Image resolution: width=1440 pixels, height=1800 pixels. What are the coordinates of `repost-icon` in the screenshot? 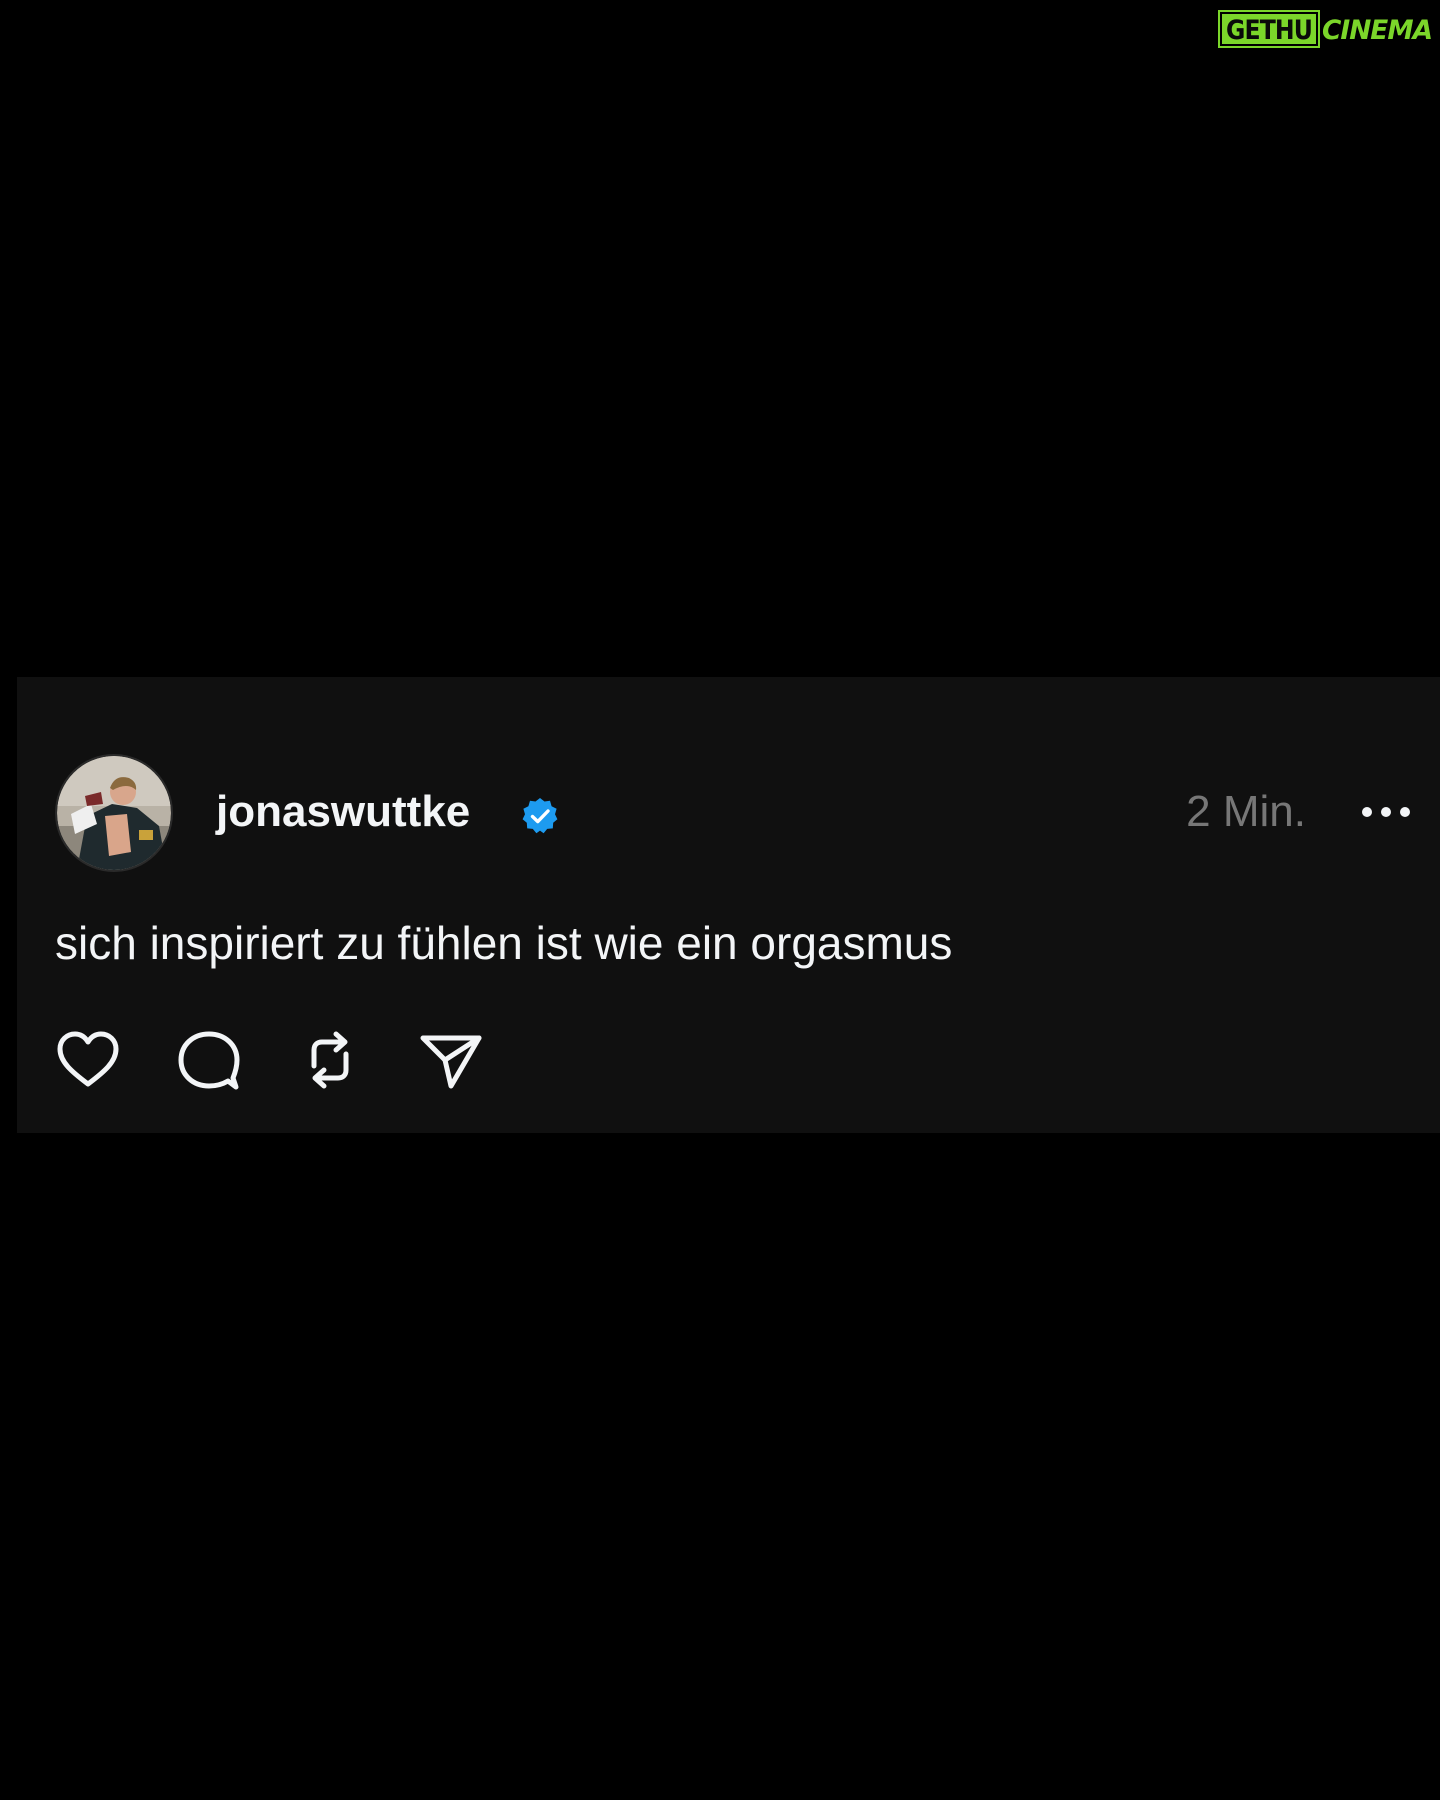 It's located at (330, 1060).